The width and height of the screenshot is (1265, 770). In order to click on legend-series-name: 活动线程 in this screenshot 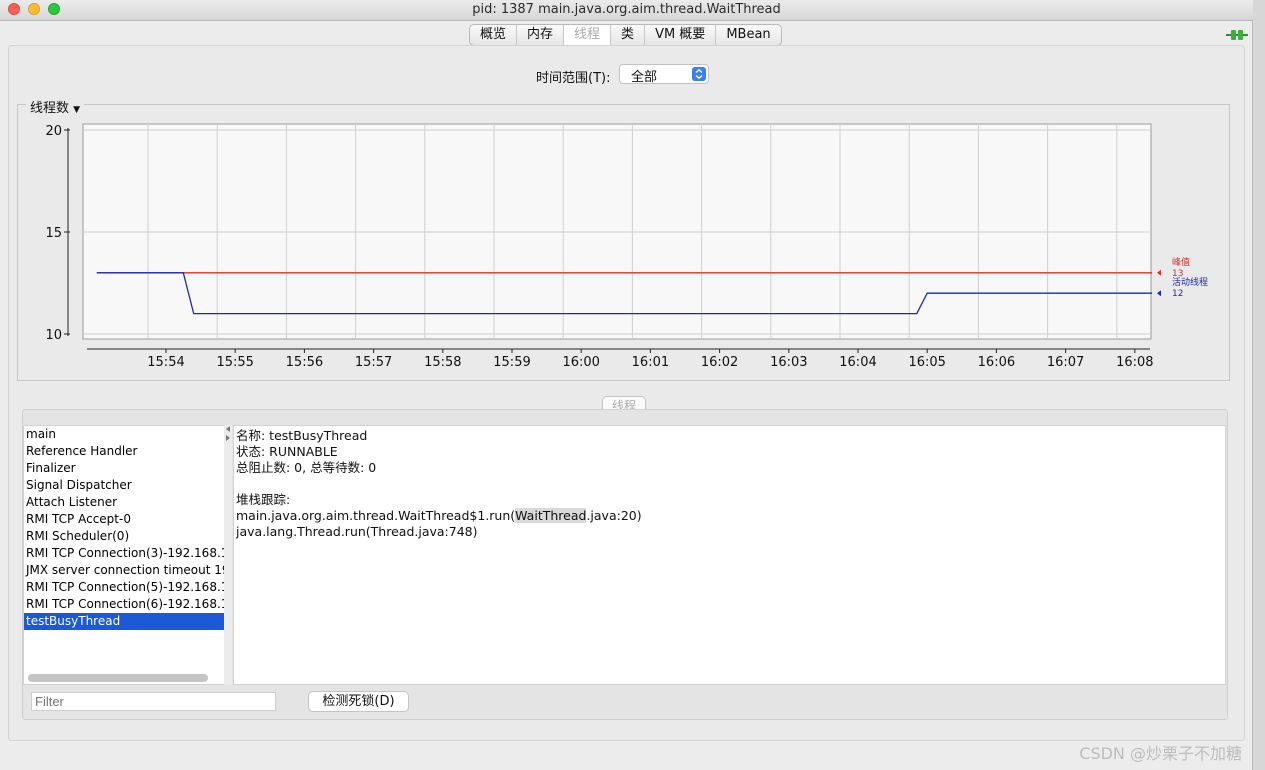, I will do `click(1190, 282)`.